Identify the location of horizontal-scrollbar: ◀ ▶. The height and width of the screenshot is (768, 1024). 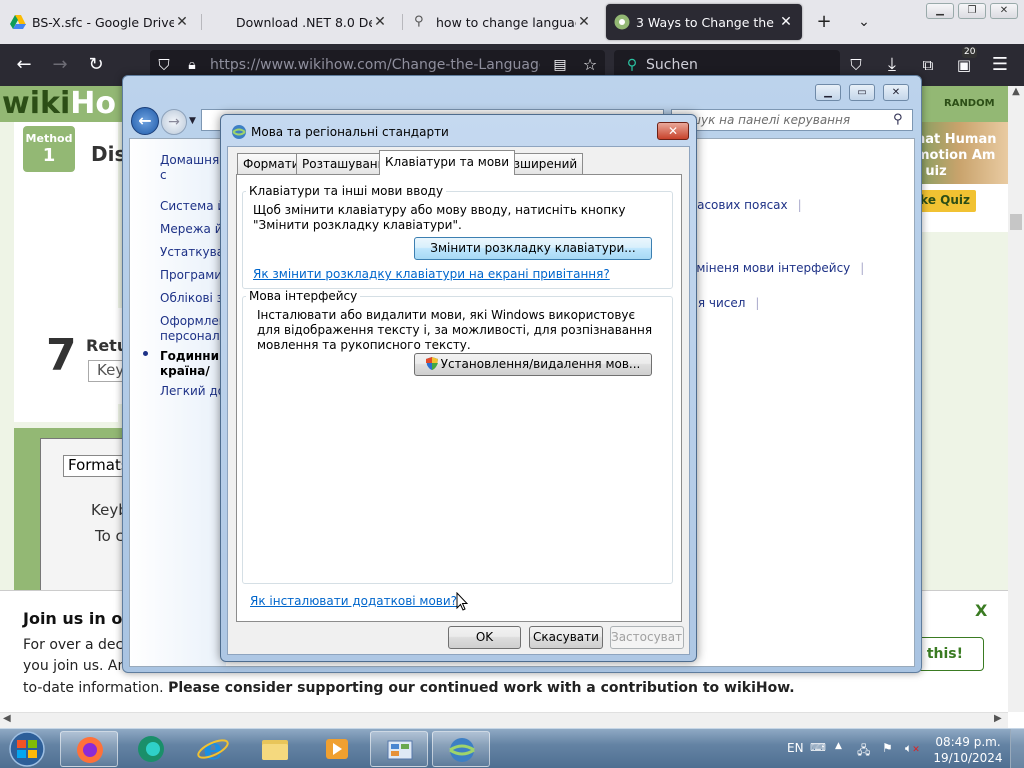
(504, 720).